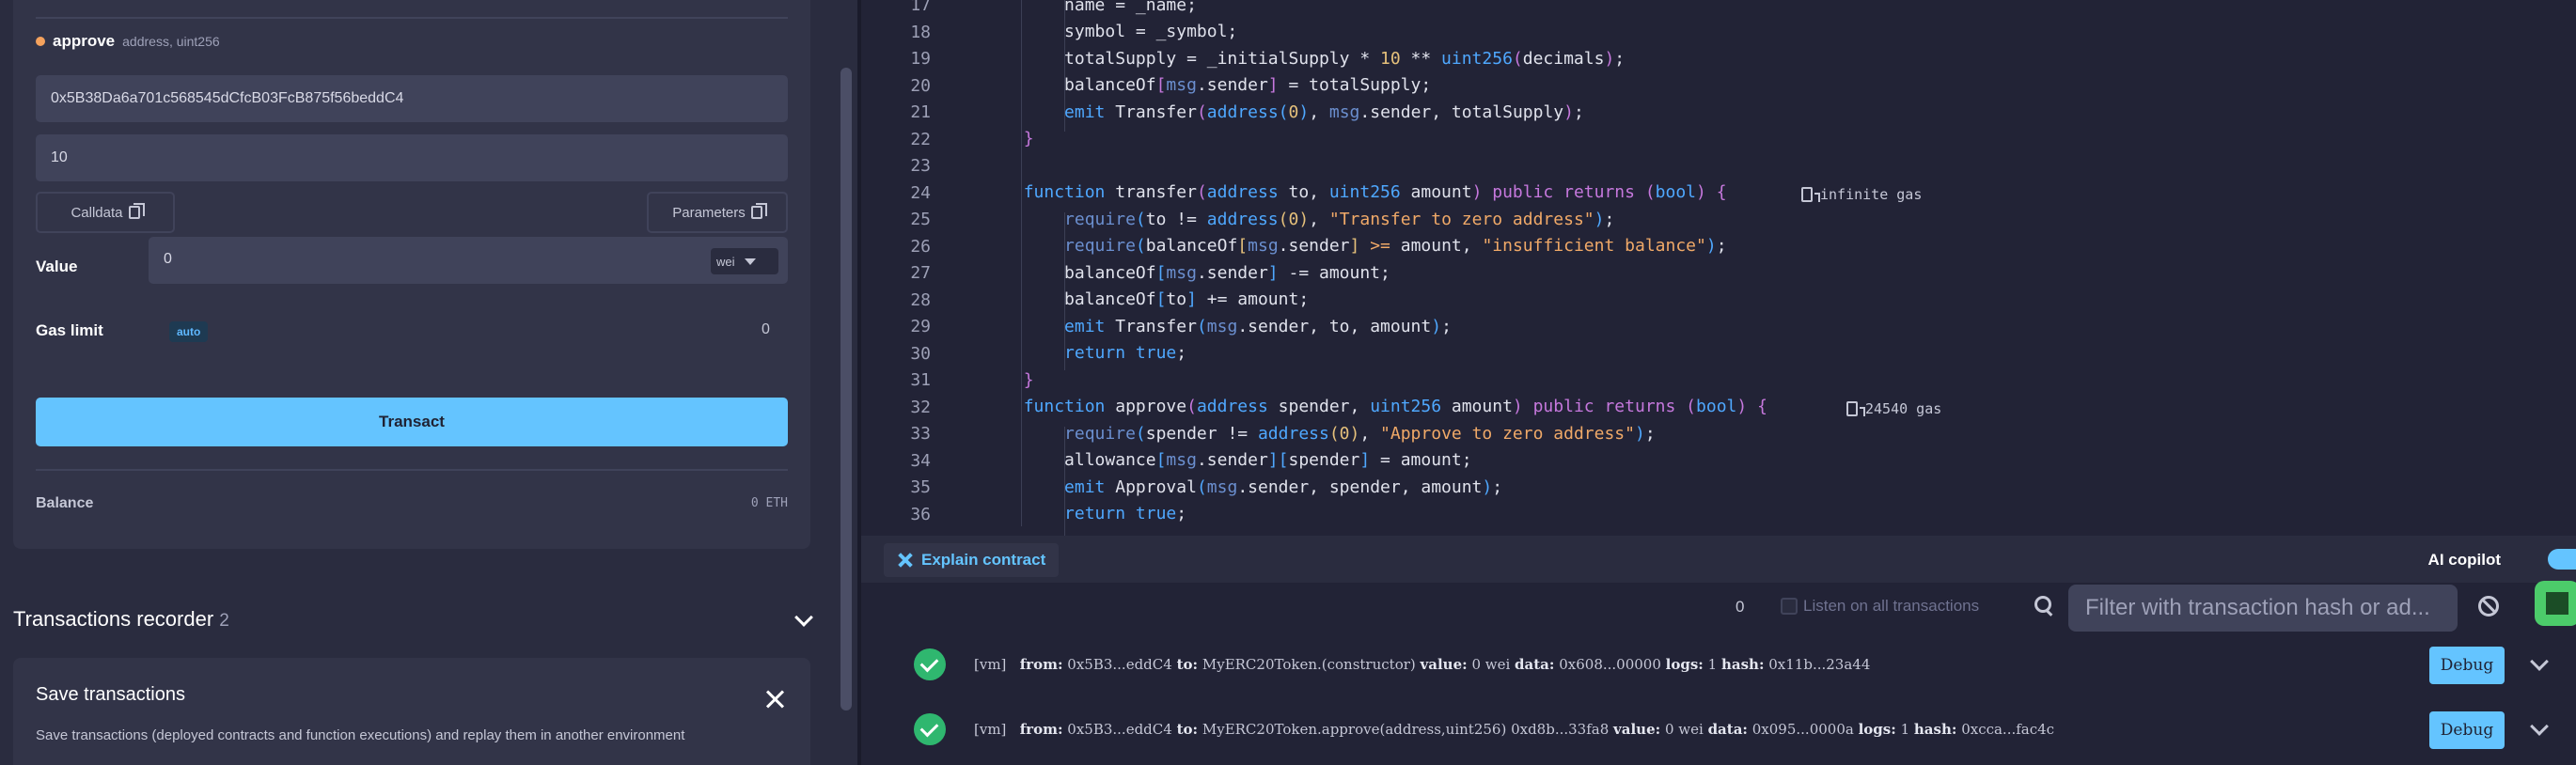 Image resolution: width=2576 pixels, height=765 pixels. Describe the element at coordinates (97, 212) in the screenshot. I see `calldata-label: Calldata` at that location.